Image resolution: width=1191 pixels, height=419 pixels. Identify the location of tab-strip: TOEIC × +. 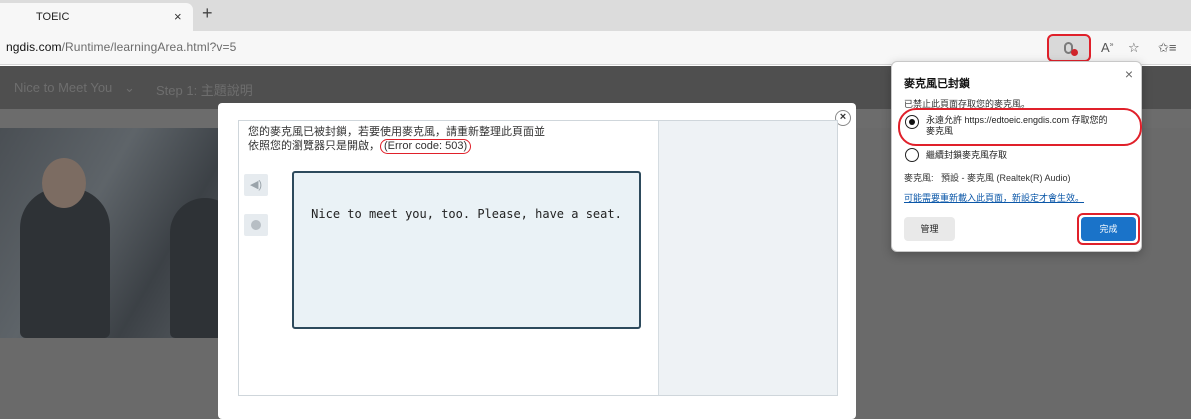
(595, 15).